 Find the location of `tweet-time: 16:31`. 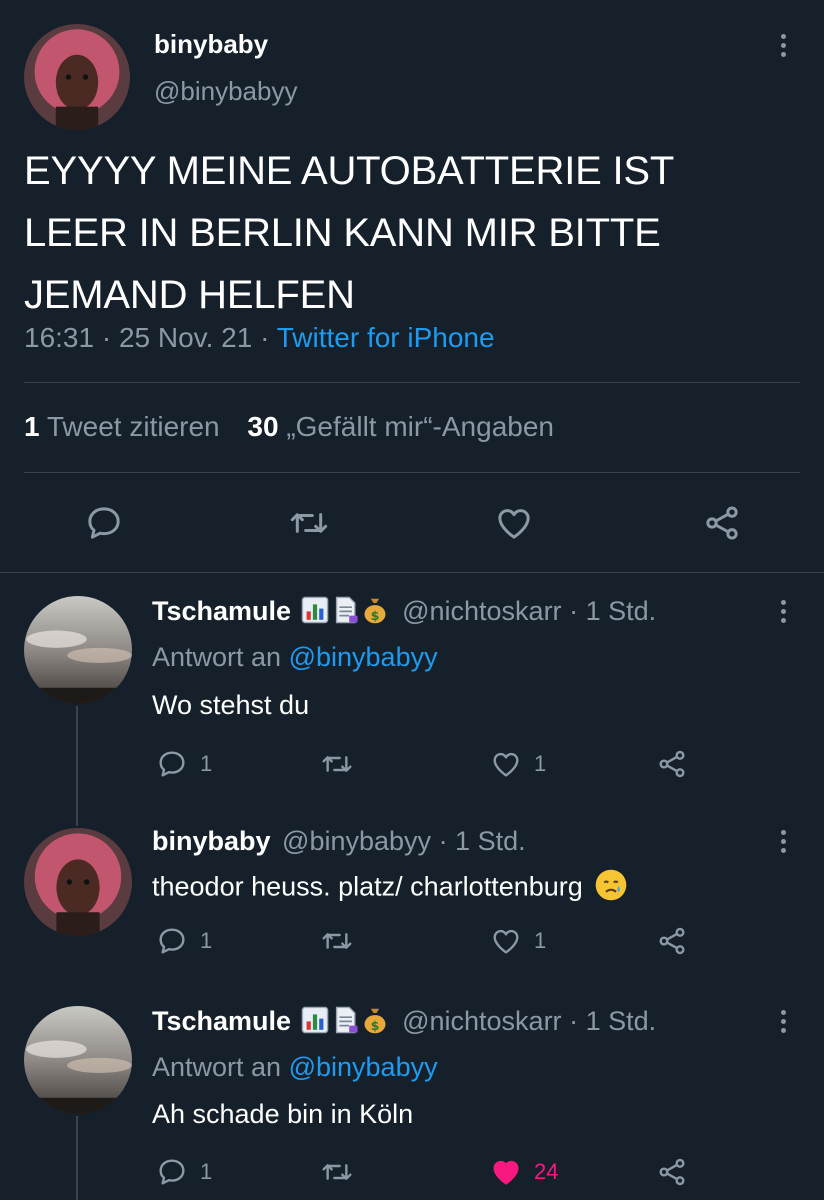

tweet-time: 16:31 is located at coordinates (59, 337).